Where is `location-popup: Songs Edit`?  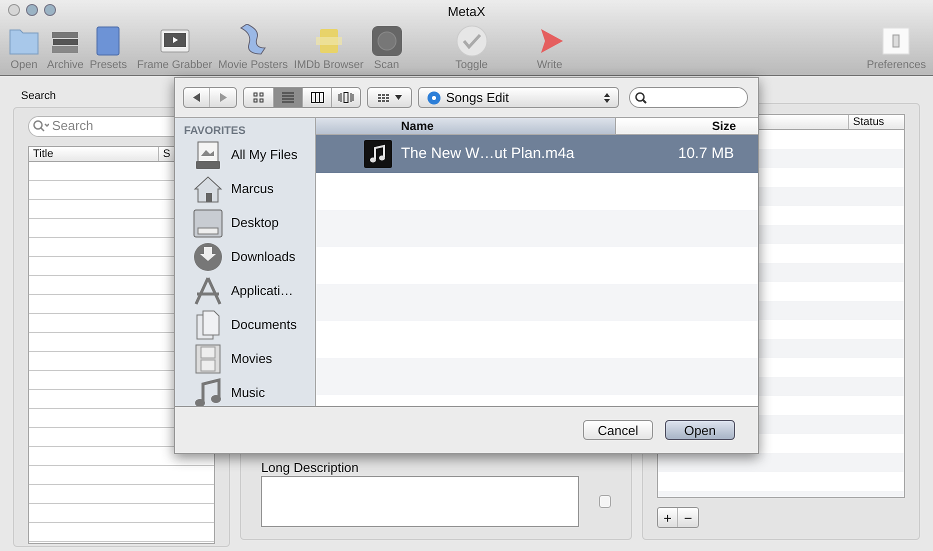 location-popup: Songs Edit is located at coordinates (518, 97).